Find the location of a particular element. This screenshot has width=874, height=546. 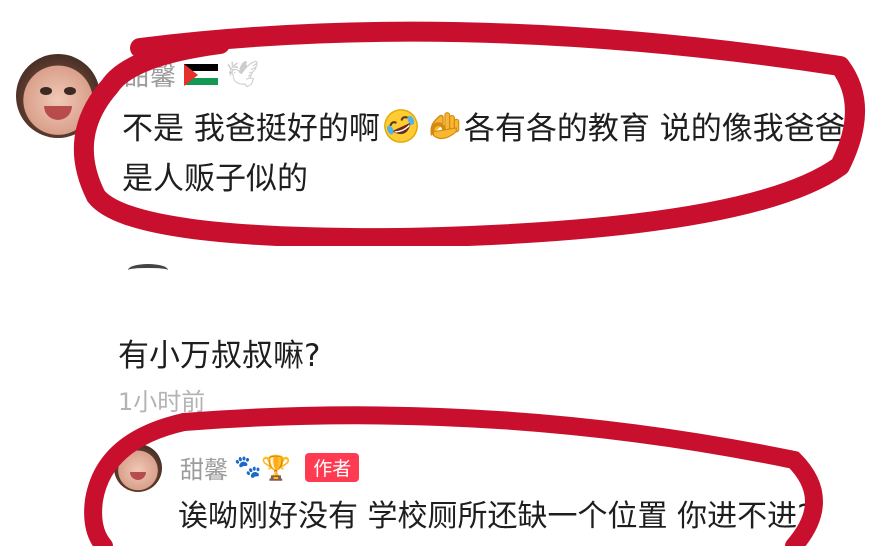

comment-username: 甜馨 🕊 is located at coordinates (191, 74).